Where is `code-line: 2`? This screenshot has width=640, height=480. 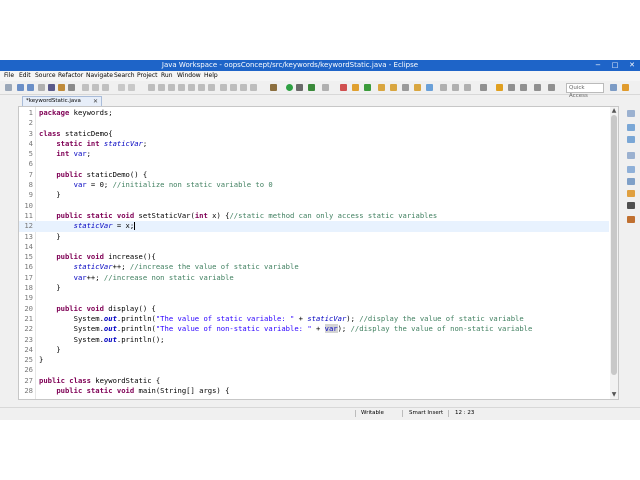
code-line: 2 is located at coordinates (314, 123).